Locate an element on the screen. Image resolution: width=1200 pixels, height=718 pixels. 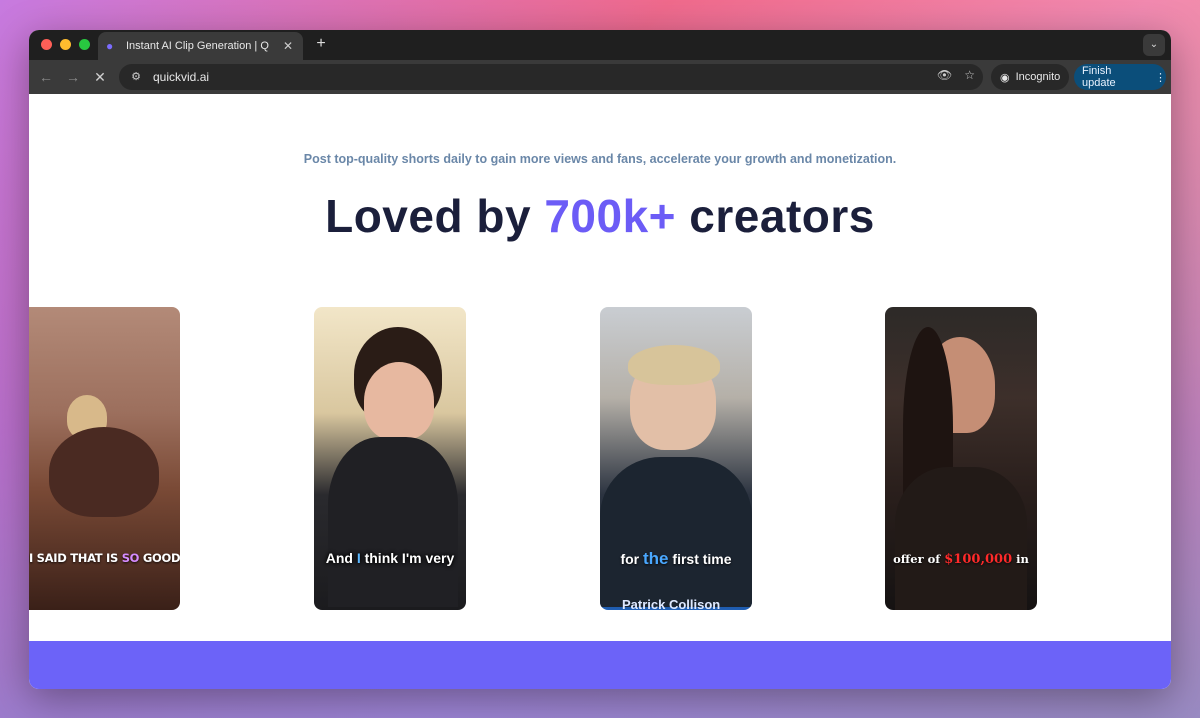
tab-strip: ● Instant AI Clip Generation | Q ✕ + ⌄ is located at coordinates (600, 45).